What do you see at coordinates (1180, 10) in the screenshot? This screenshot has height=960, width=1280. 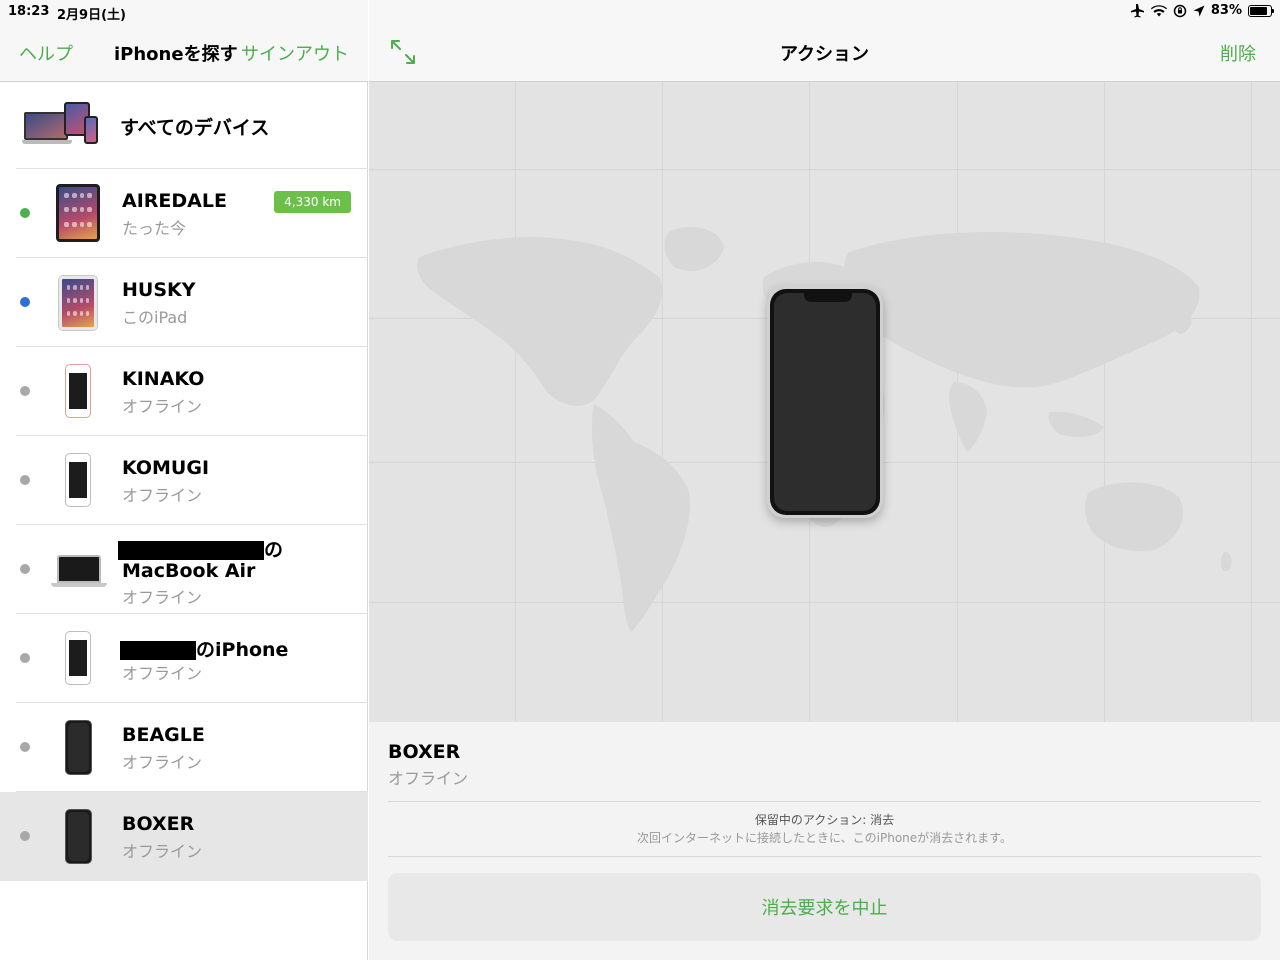 I see `orientation-lock-icon` at bounding box center [1180, 10].